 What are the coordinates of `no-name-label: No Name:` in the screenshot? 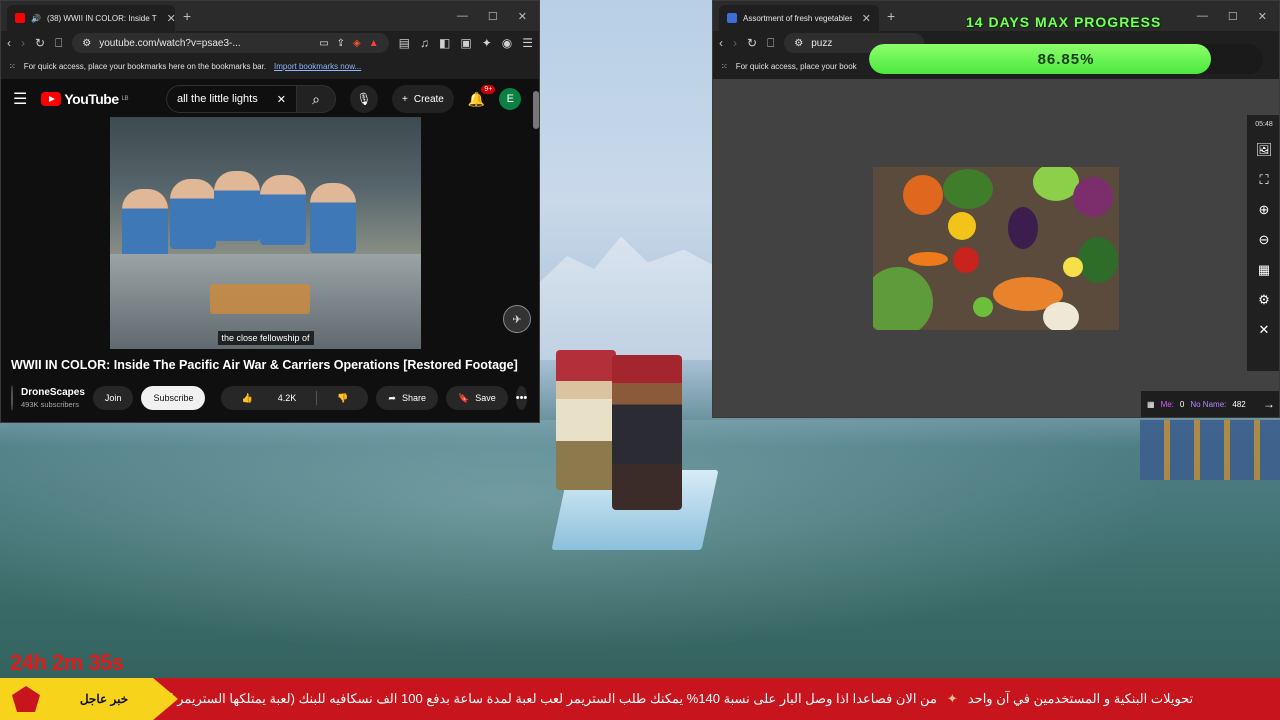 It's located at (1208, 404).